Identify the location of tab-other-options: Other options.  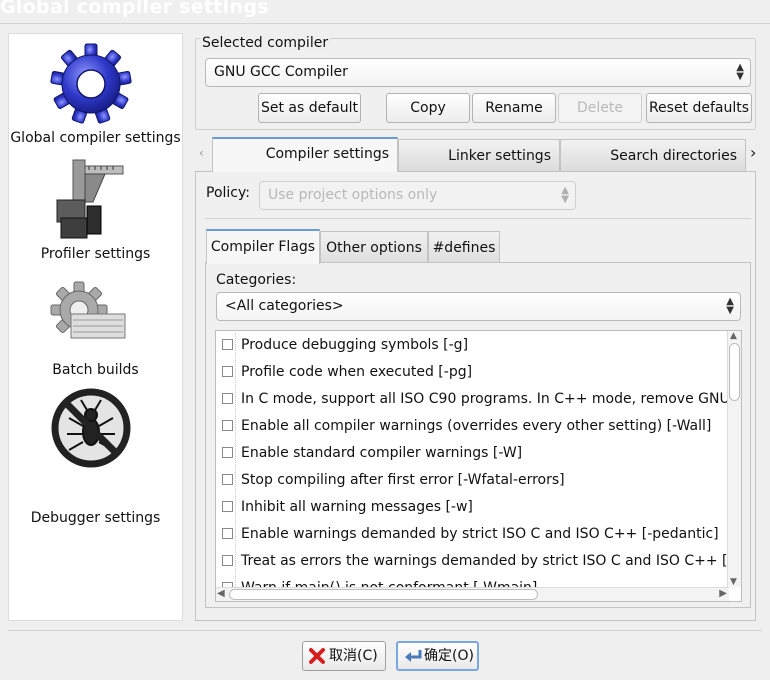
(374, 247).